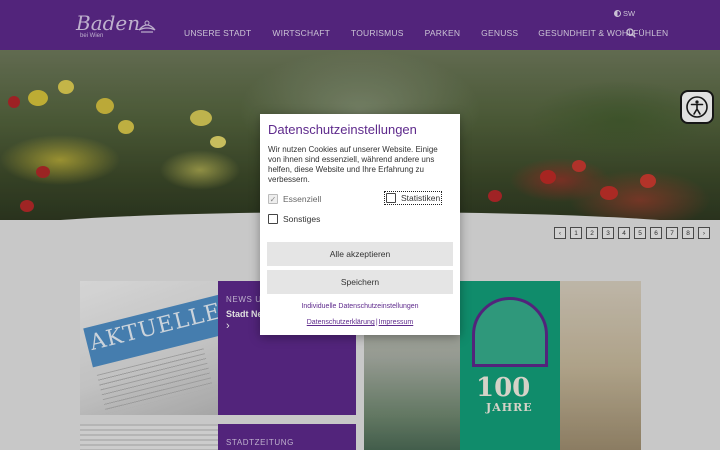 The width and height of the screenshot is (720, 450). I want to click on statistiken-label: Statistiken, so click(421, 198).